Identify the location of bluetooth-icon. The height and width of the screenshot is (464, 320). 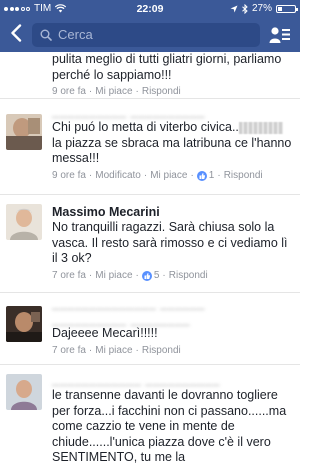
(245, 8).